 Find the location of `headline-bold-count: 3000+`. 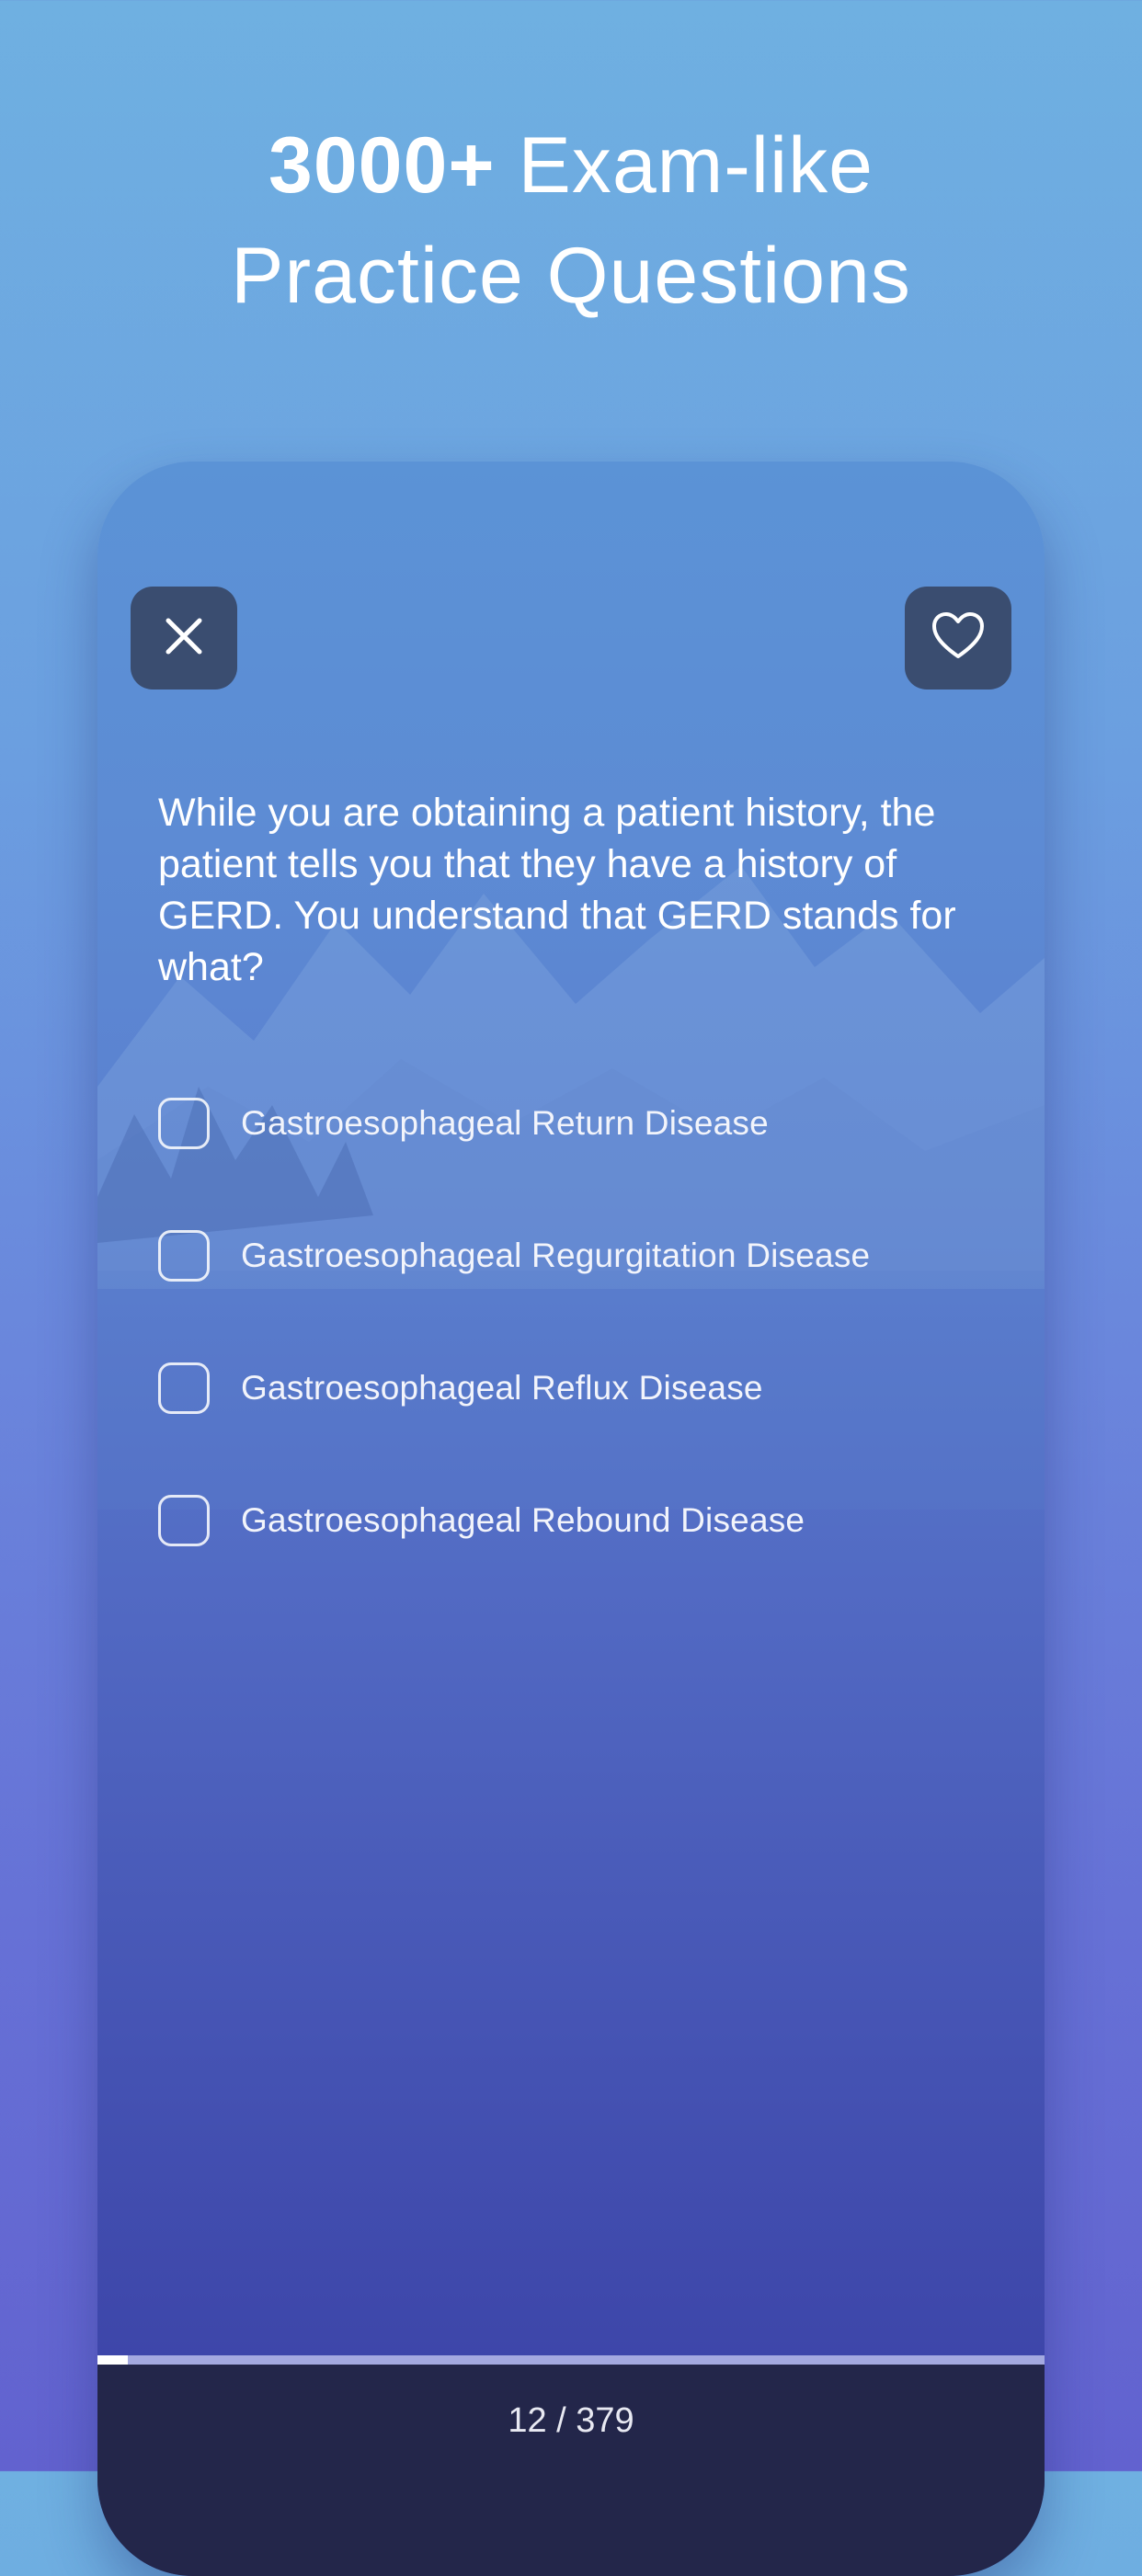

headline-bold-count: 3000+ is located at coordinates (382, 165).